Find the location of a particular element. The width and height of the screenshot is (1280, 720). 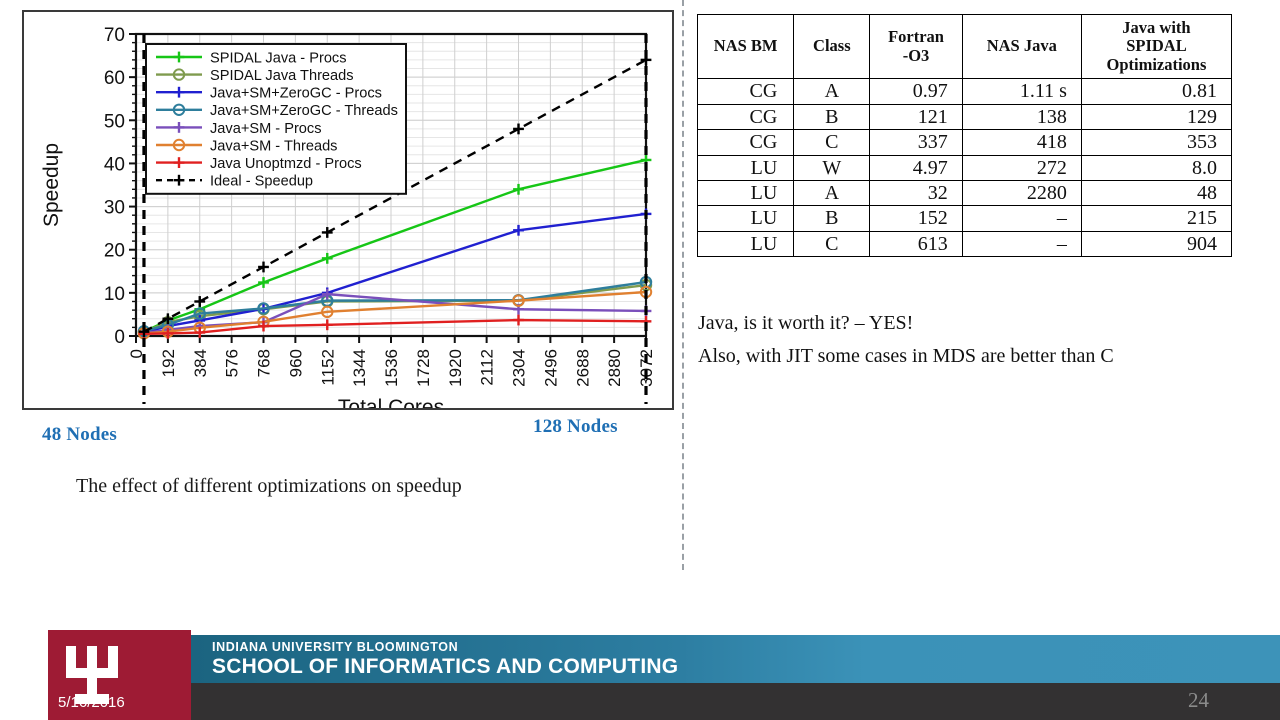

x-tick-label: 2112 is located at coordinates (487, 367).